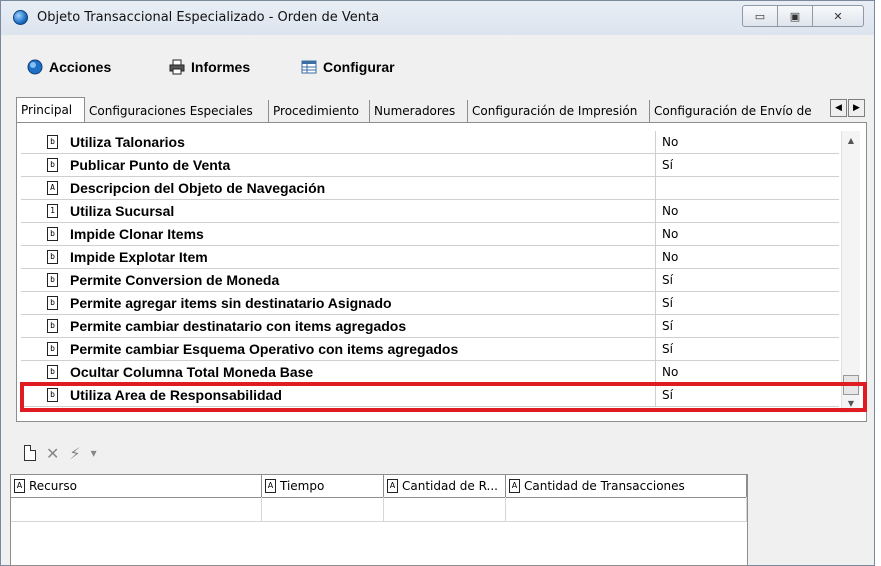 This screenshot has width=881, height=566. What do you see at coordinates (80, 67) in the screenshot?
I see `menu-acciones-label: Acciones` at bounding box center [80, 67].